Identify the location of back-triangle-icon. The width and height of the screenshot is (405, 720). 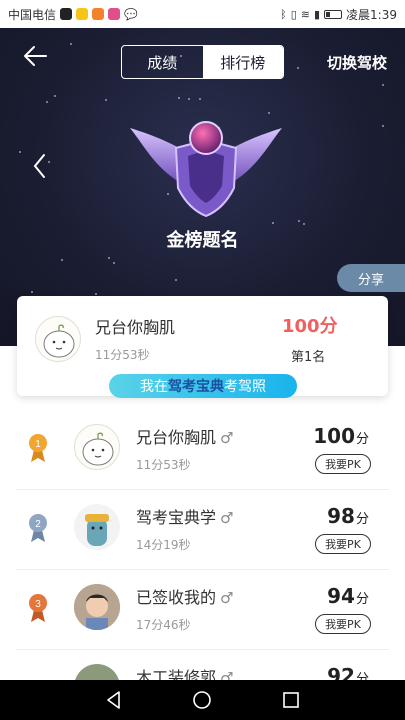
(114, 700).